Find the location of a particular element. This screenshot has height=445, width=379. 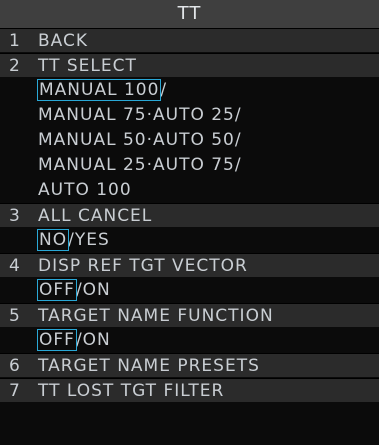

menu-item-label: TARGET NAME FUNCTION is located at coordinates (156, 316).